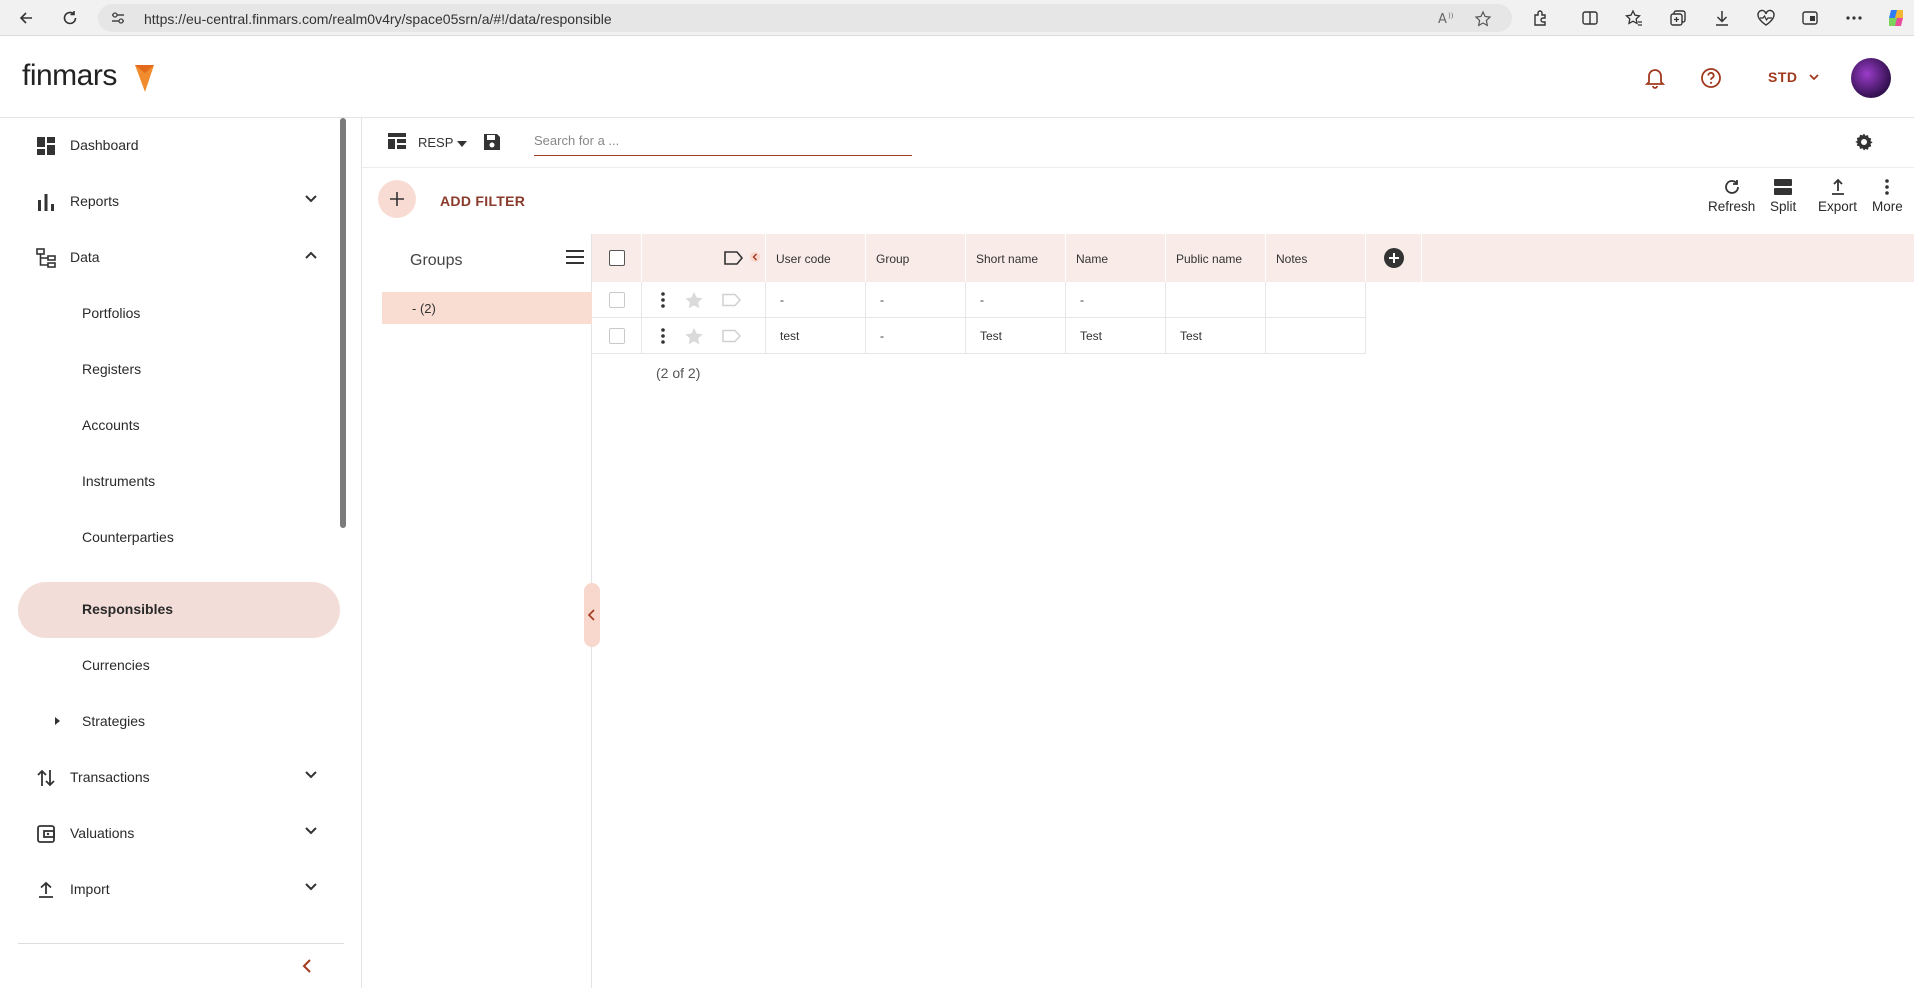  I want to click on sidebar-item-registers: Registers, so click(179, 370).